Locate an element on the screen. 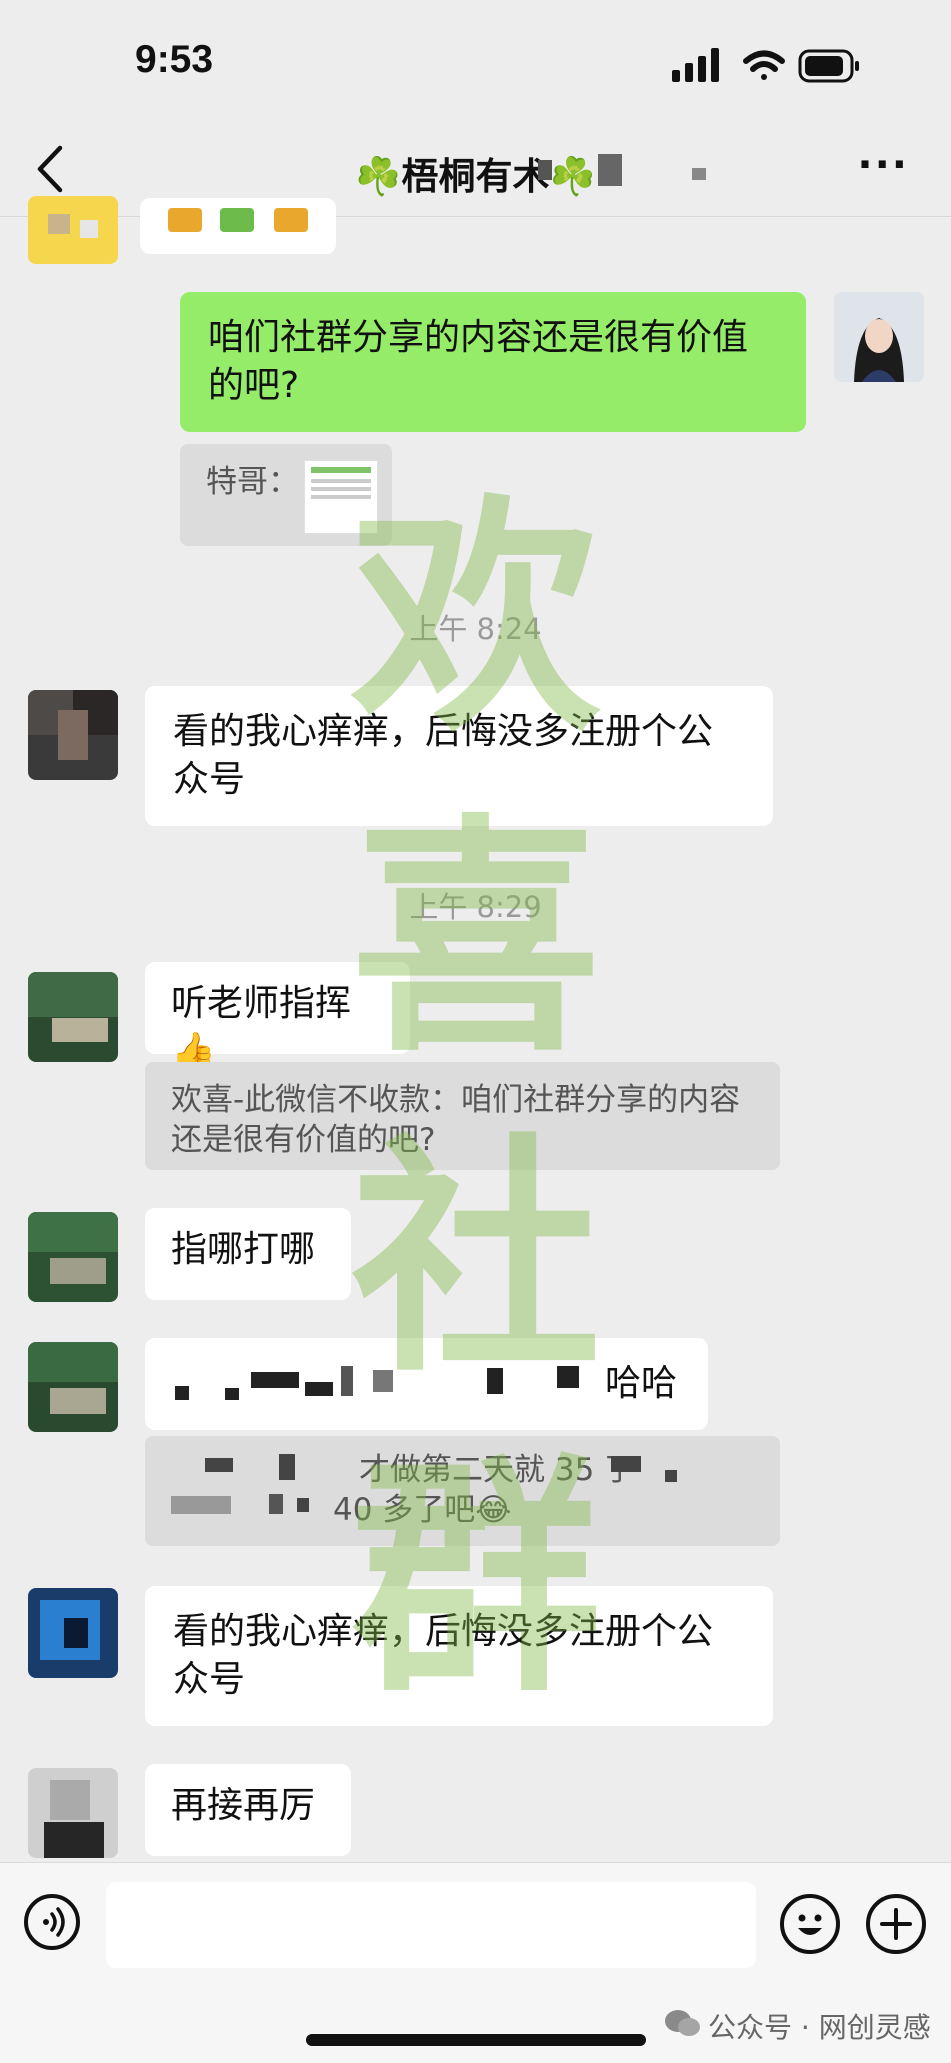  quote-text: 40 多了吧😂 is located at coordinates (422, 1510).